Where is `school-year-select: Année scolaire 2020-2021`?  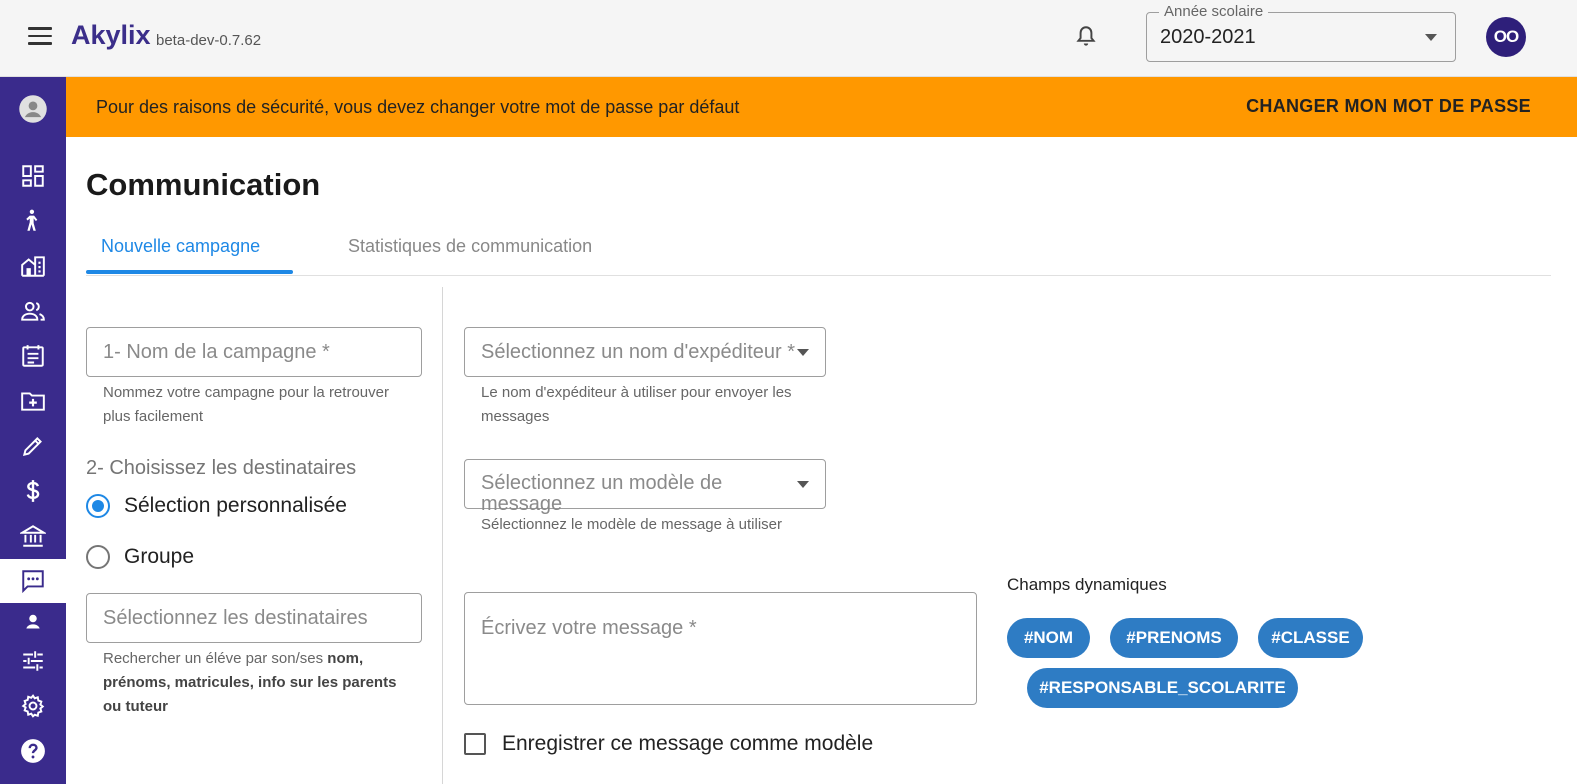
school-year-select: Année scolaire 2020-2021 is located at coordinates (1301, 32).